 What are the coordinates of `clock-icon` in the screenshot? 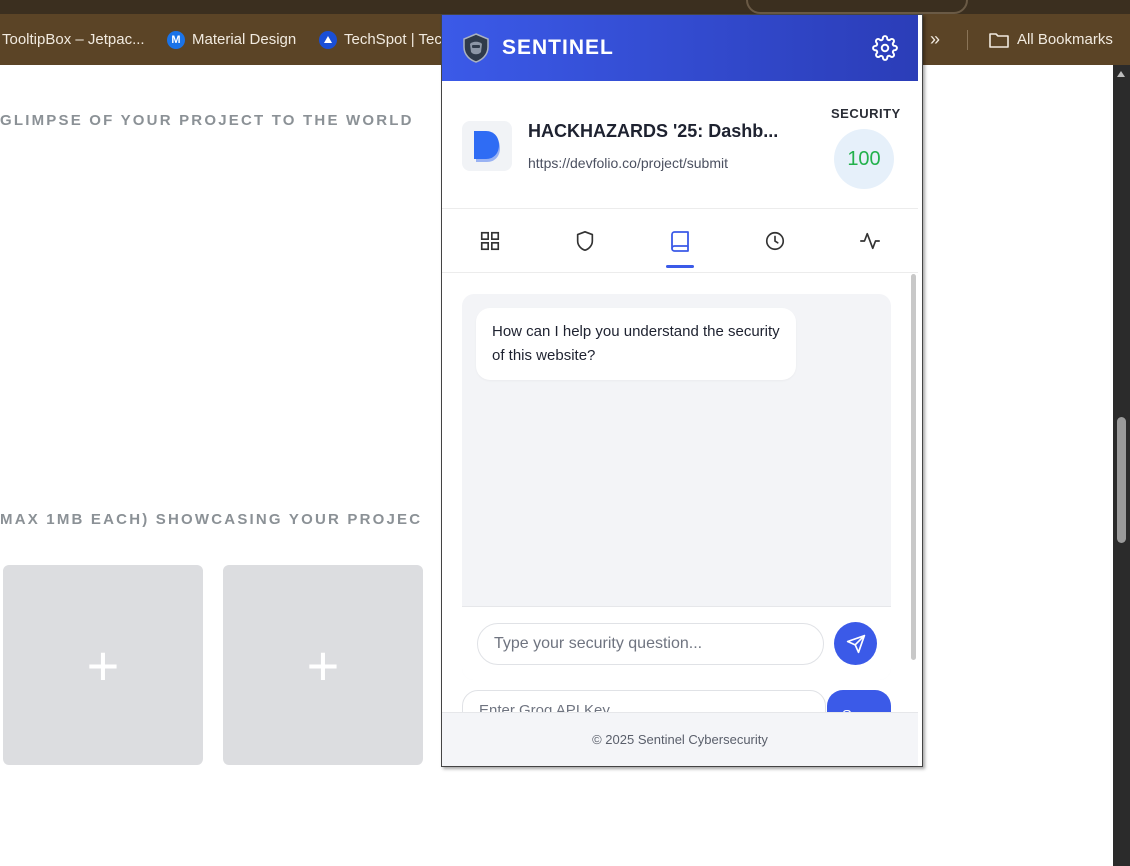 It's located at (775, 241).